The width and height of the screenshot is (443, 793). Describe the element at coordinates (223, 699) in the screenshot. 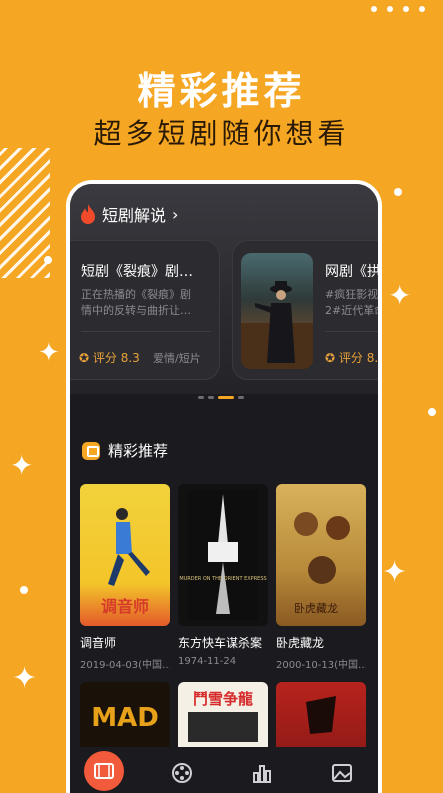

I see `poster-title: 鬥雪争龍` at that location.